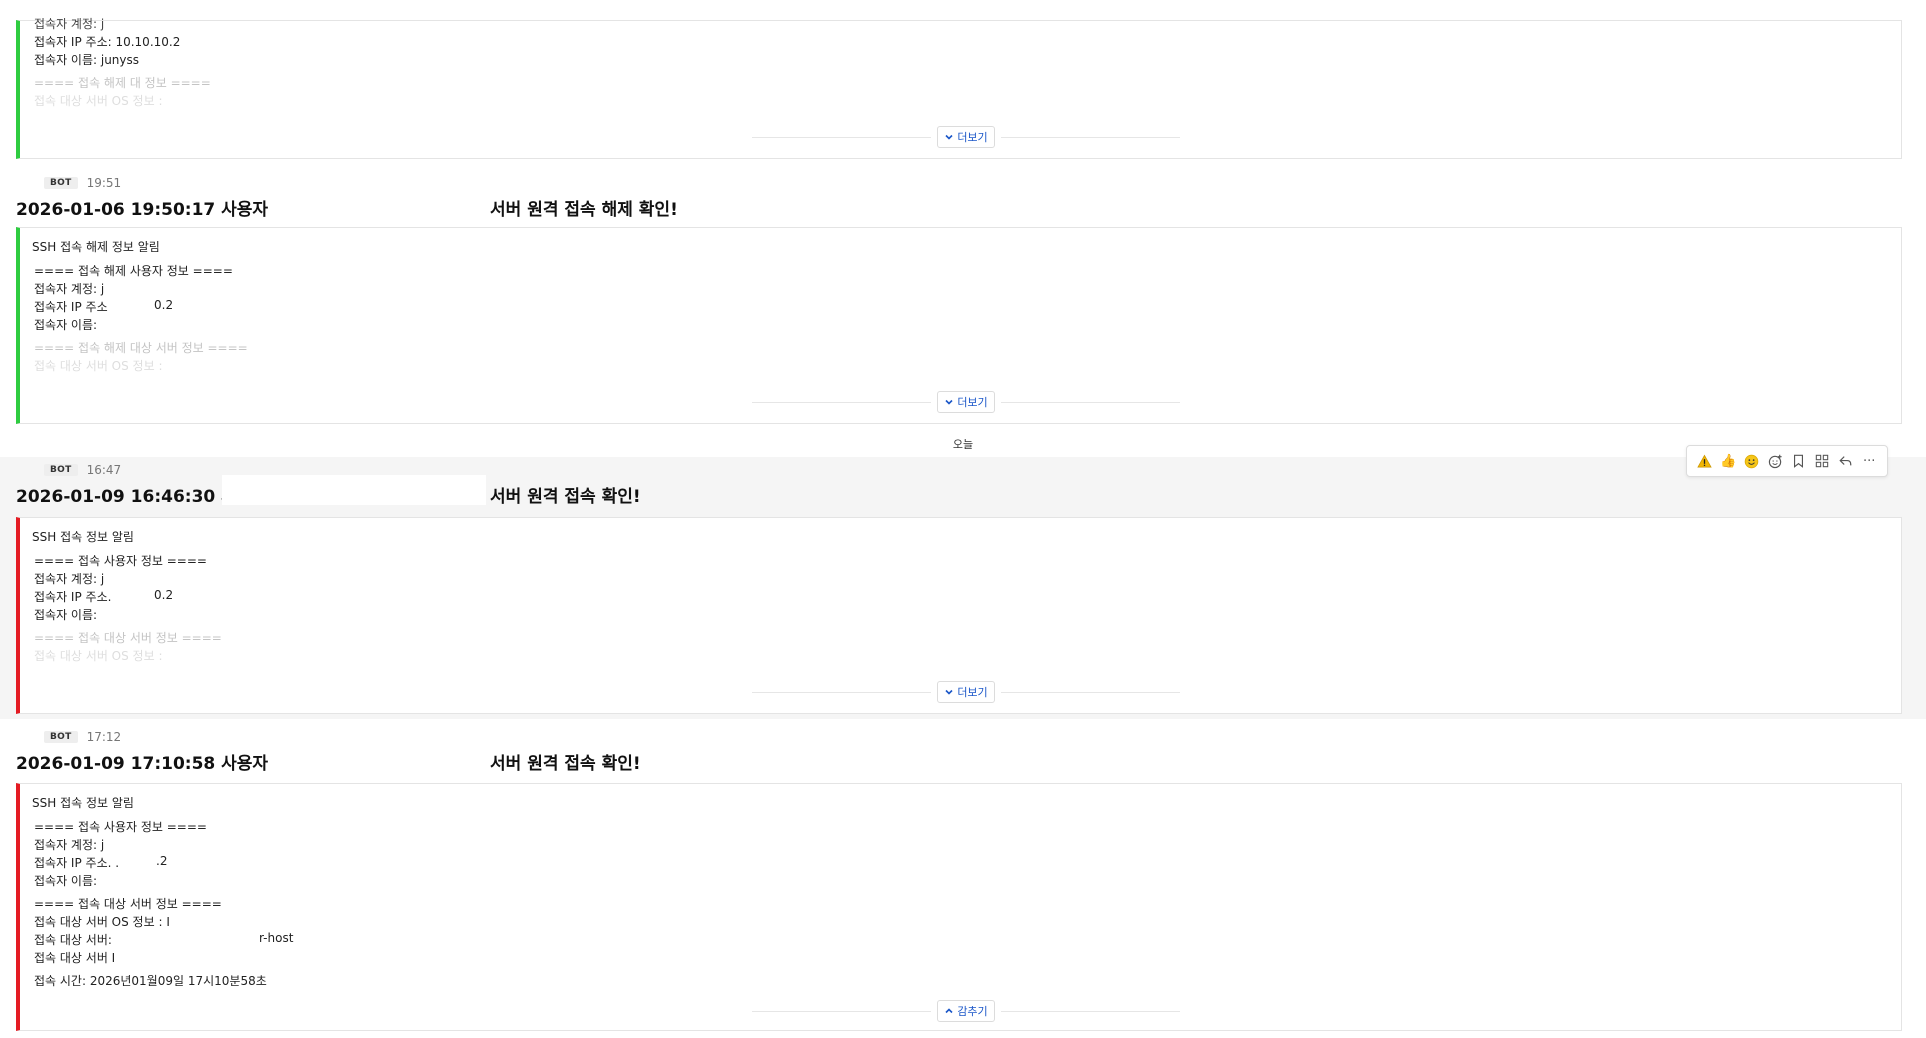  Describe the element at coordinates (466, 207) in the screenshot. I see `message-title: 2026-01-06 19:50:17 사용자 서버 원격 접속 해제 확인!` at that location.